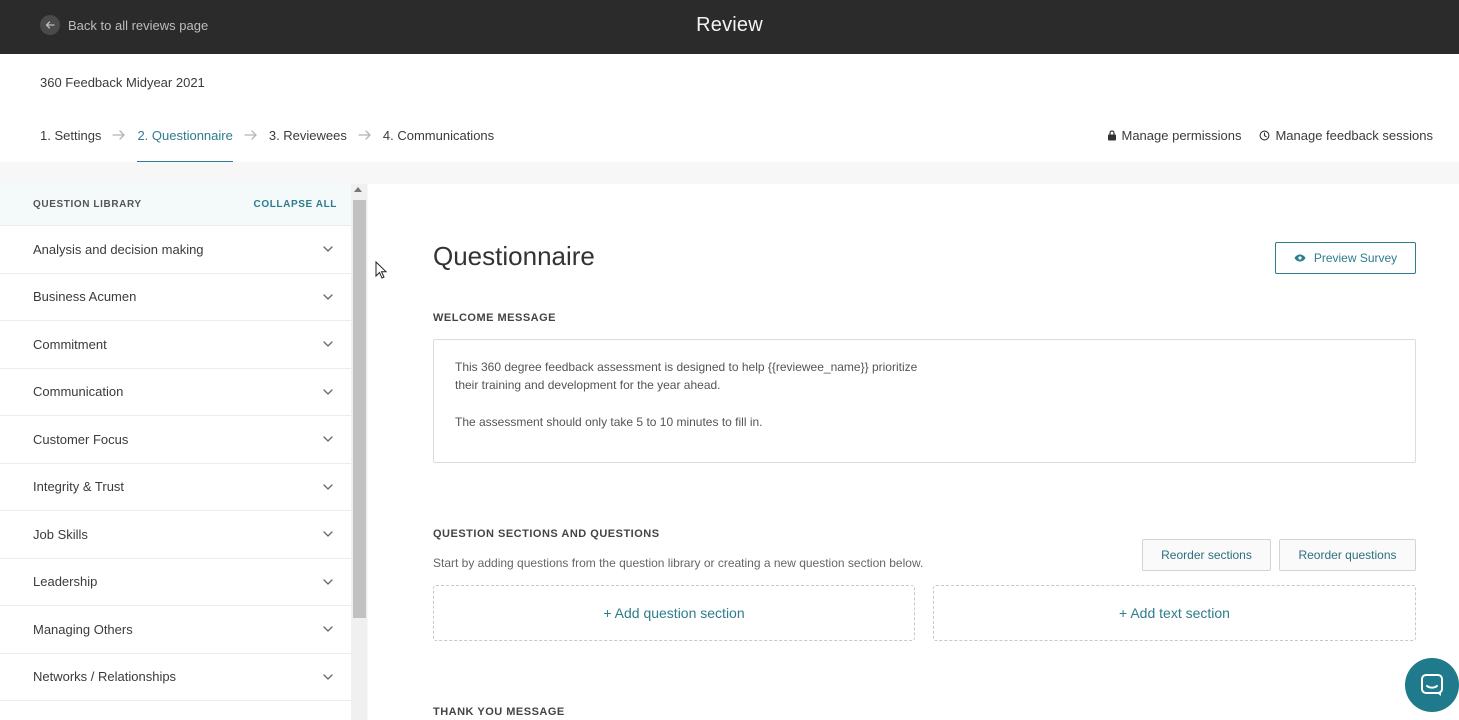 The height and width of the screenshot is (720, 1459). Describe the element at coordinates (175, 297) in the screenshot. I see `library-item: Business Acumen` at that location.